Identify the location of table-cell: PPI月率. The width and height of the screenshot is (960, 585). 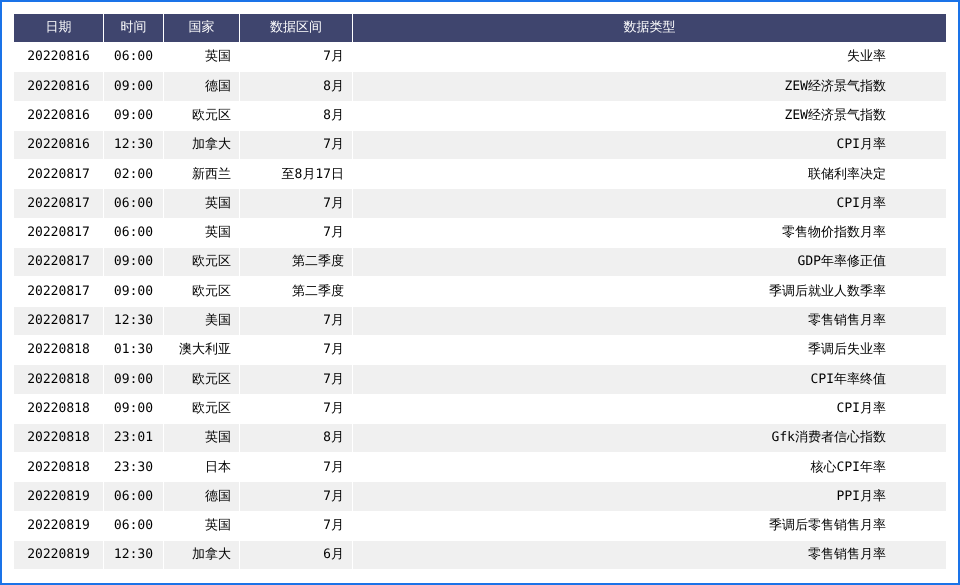
(649, 496).